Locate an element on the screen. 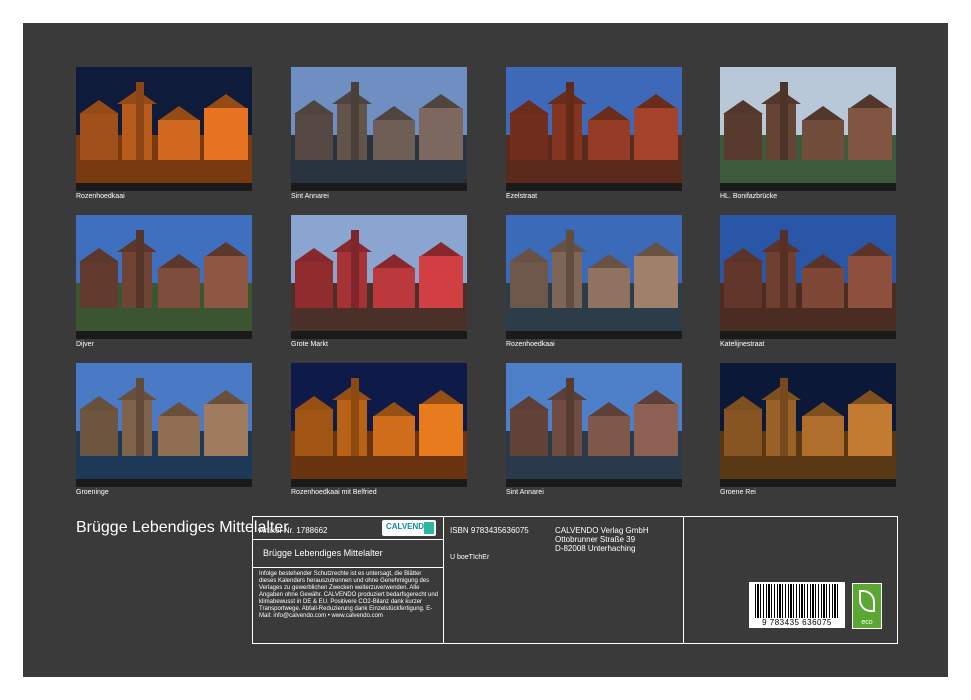 This screenshot has height=700, width=971. isbn: ISBN 9783435636075 is located at coordinates (489, 530).